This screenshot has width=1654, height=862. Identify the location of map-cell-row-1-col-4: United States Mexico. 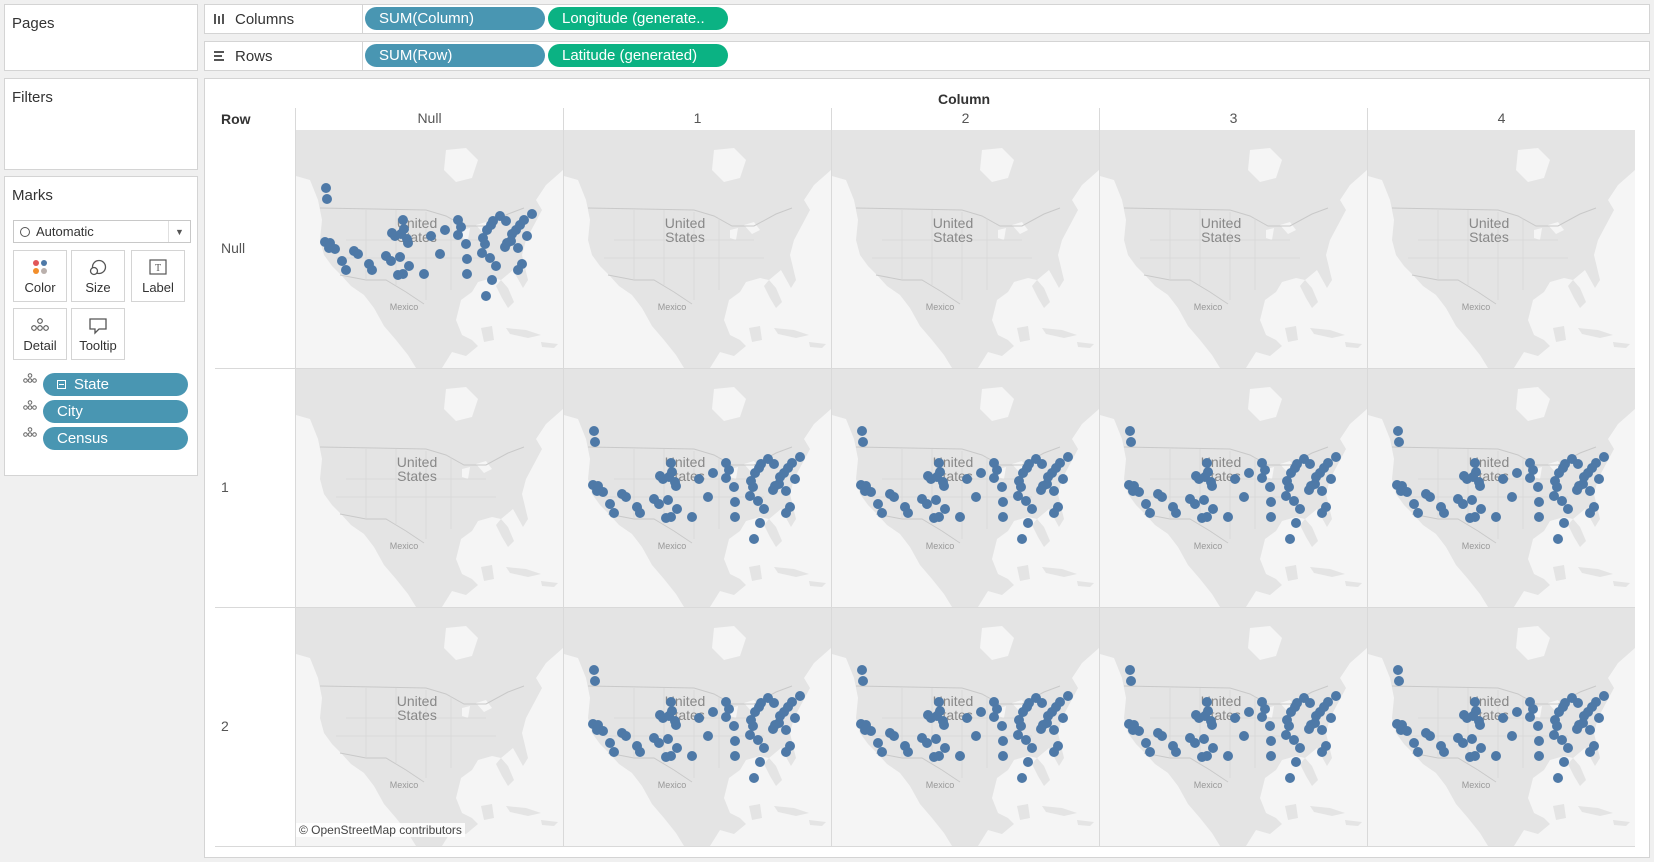
(1501, 488).